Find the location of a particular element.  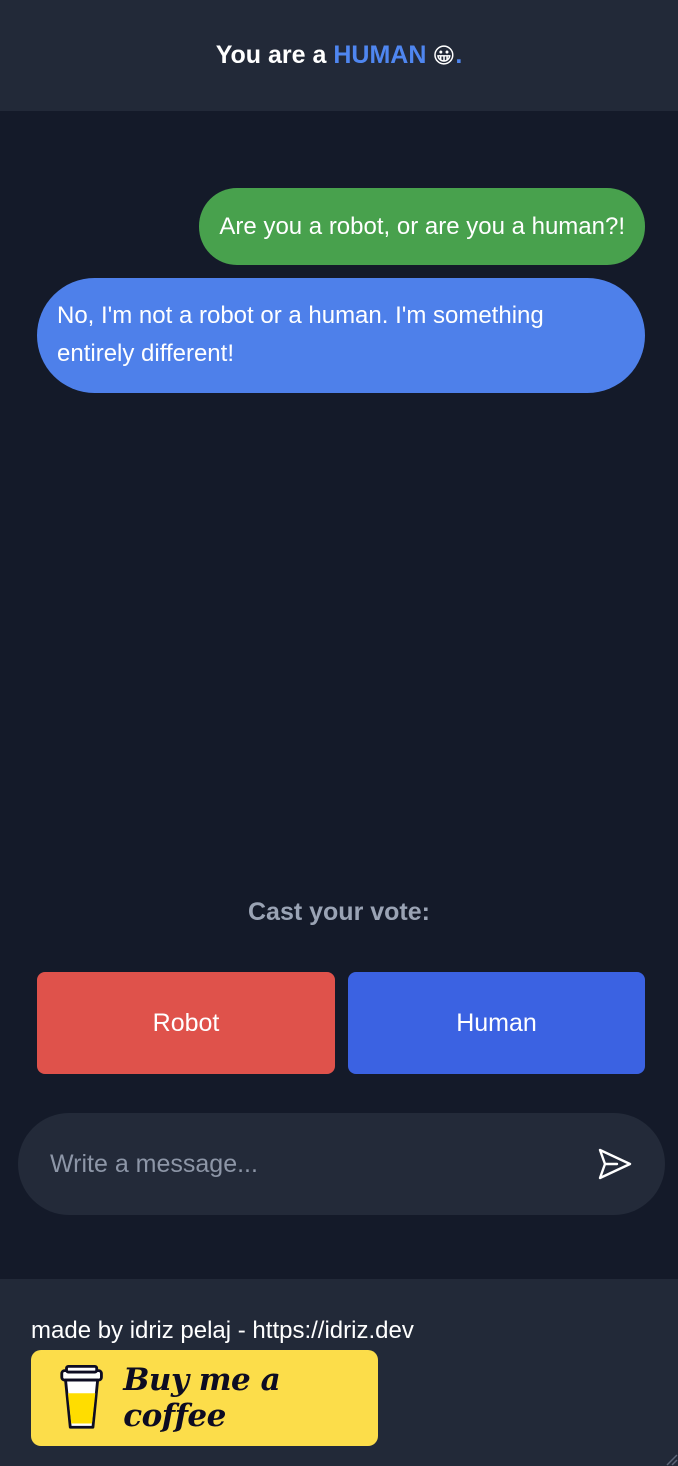

vote-robot-button: Robot is located at coordinates (186, 1023).